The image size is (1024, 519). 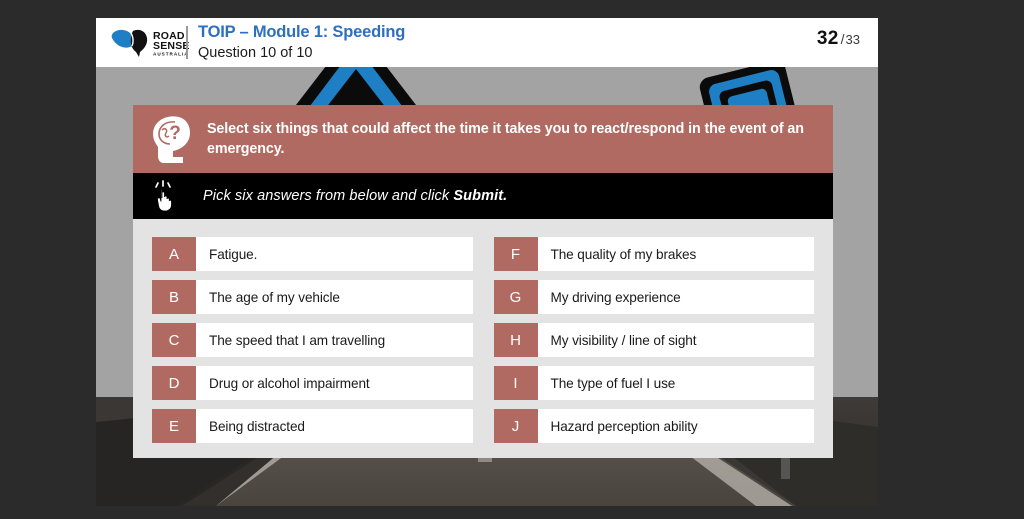 What do you see at coordinates (233, 254) in the screenshot?
I see `answer-label: Fatigue.` at bounding box center [233, 254].